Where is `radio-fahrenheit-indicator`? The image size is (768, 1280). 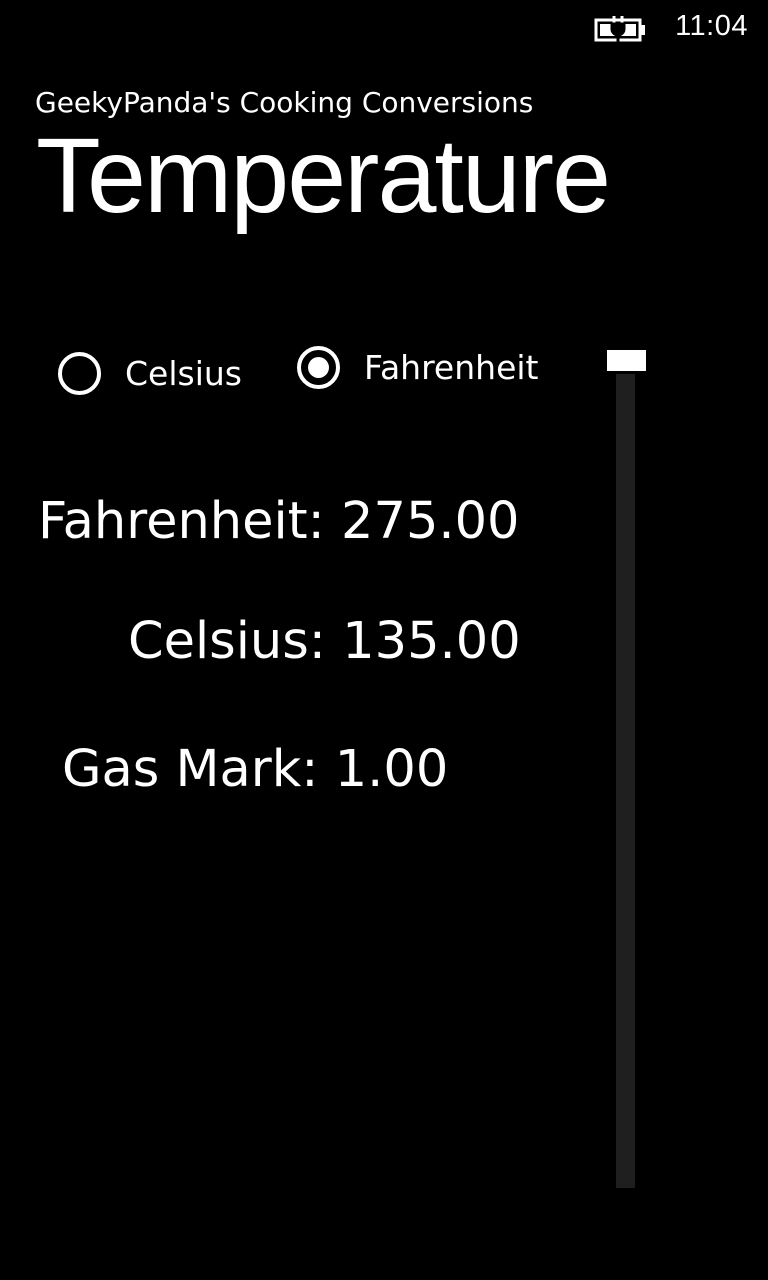 radio-fahrenheit-indicator is located at coordinates (318, 367).